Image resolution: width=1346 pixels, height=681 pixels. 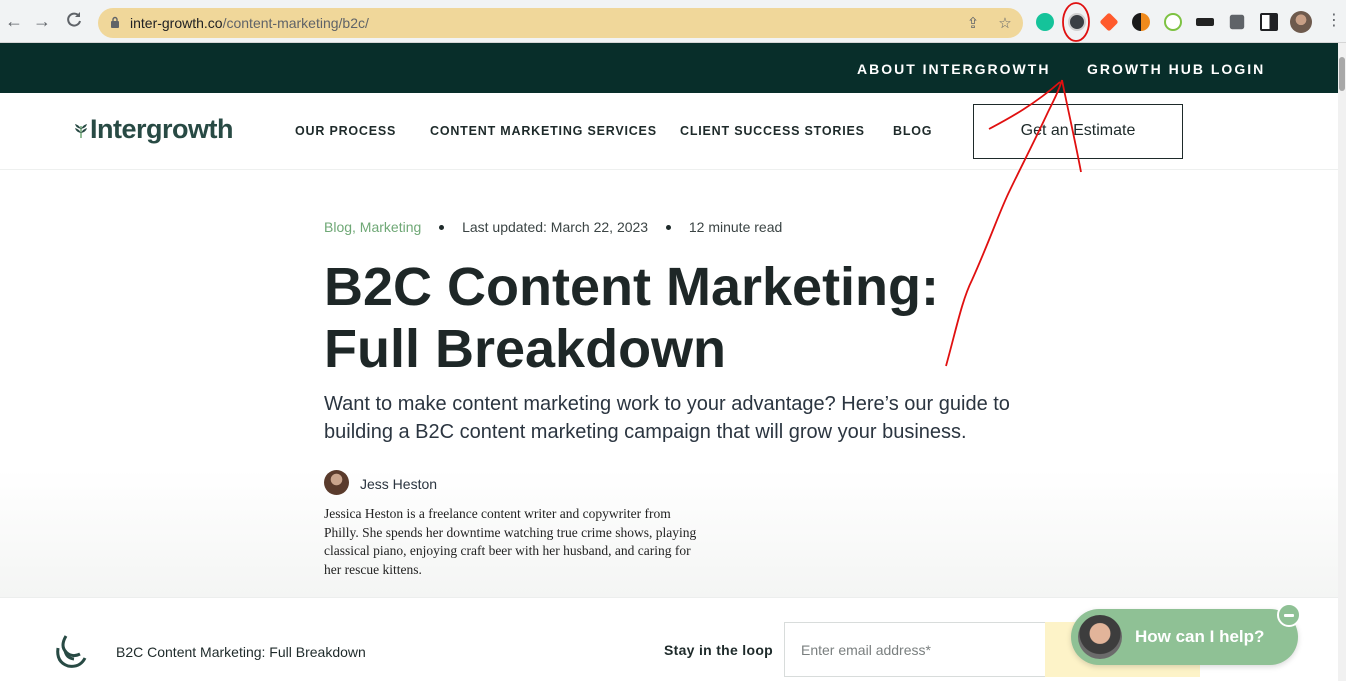 I want to click on scrollbar-thumb, so click(x=1342, y=74).